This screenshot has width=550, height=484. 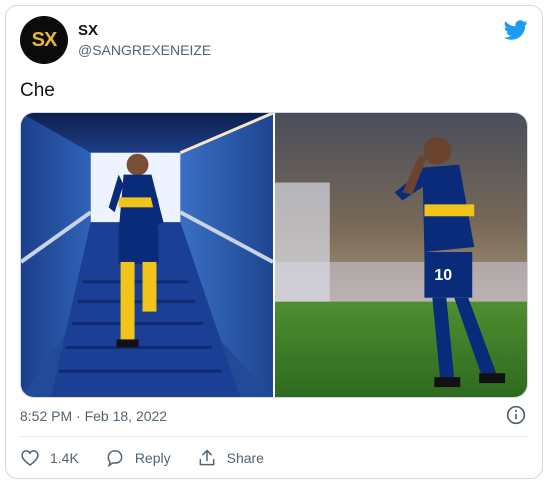 What do you see at coordinates (37, 90) in the screenshot?
I see `tweet-text: Che` at bounding box center [37, 90].